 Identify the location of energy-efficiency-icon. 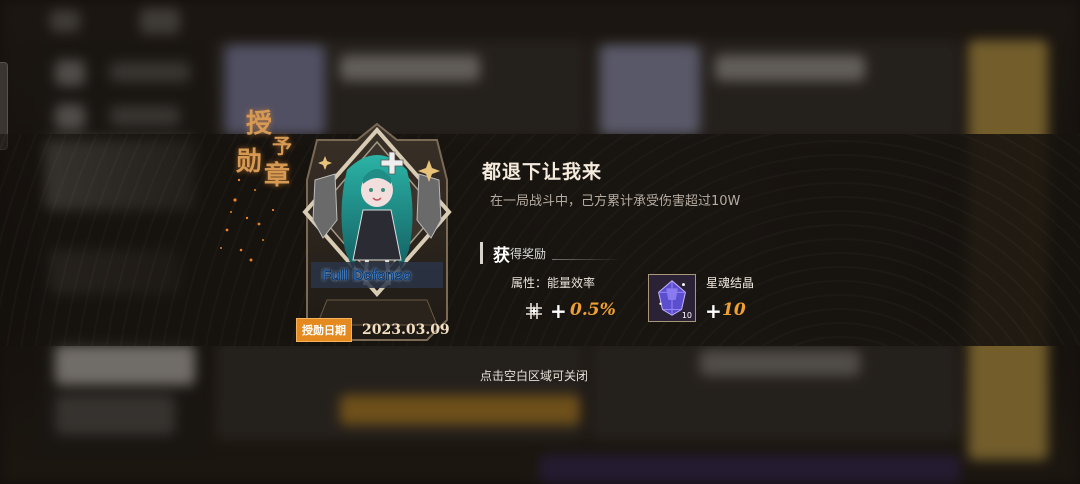
(534, 311).